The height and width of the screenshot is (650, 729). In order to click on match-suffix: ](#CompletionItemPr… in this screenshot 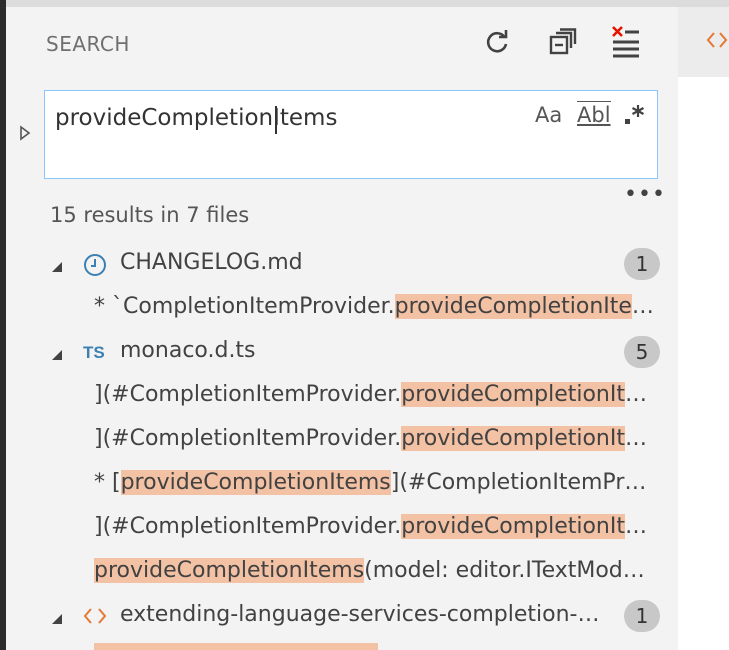, I will do `click(518, 482)`.